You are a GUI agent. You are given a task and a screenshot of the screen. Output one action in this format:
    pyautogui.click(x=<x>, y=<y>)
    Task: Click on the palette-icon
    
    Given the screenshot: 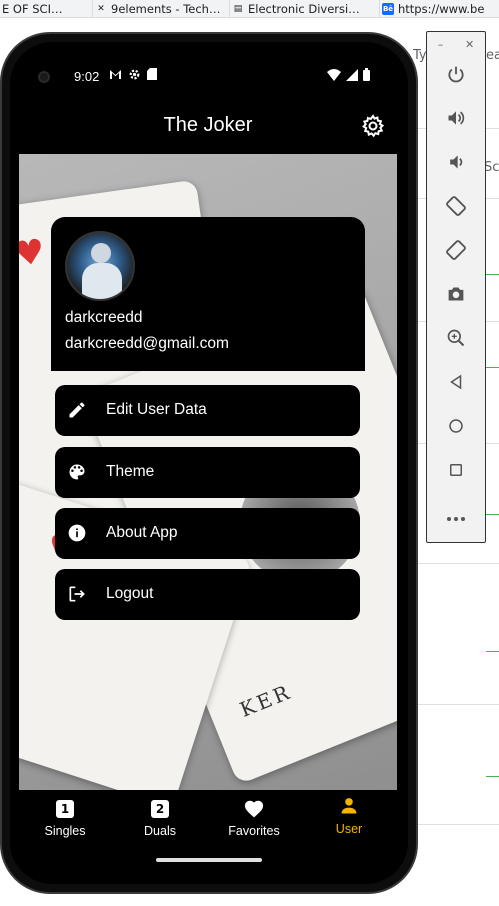 What is the action you would take?
    pyautogui.click(x=77, y=472)
    